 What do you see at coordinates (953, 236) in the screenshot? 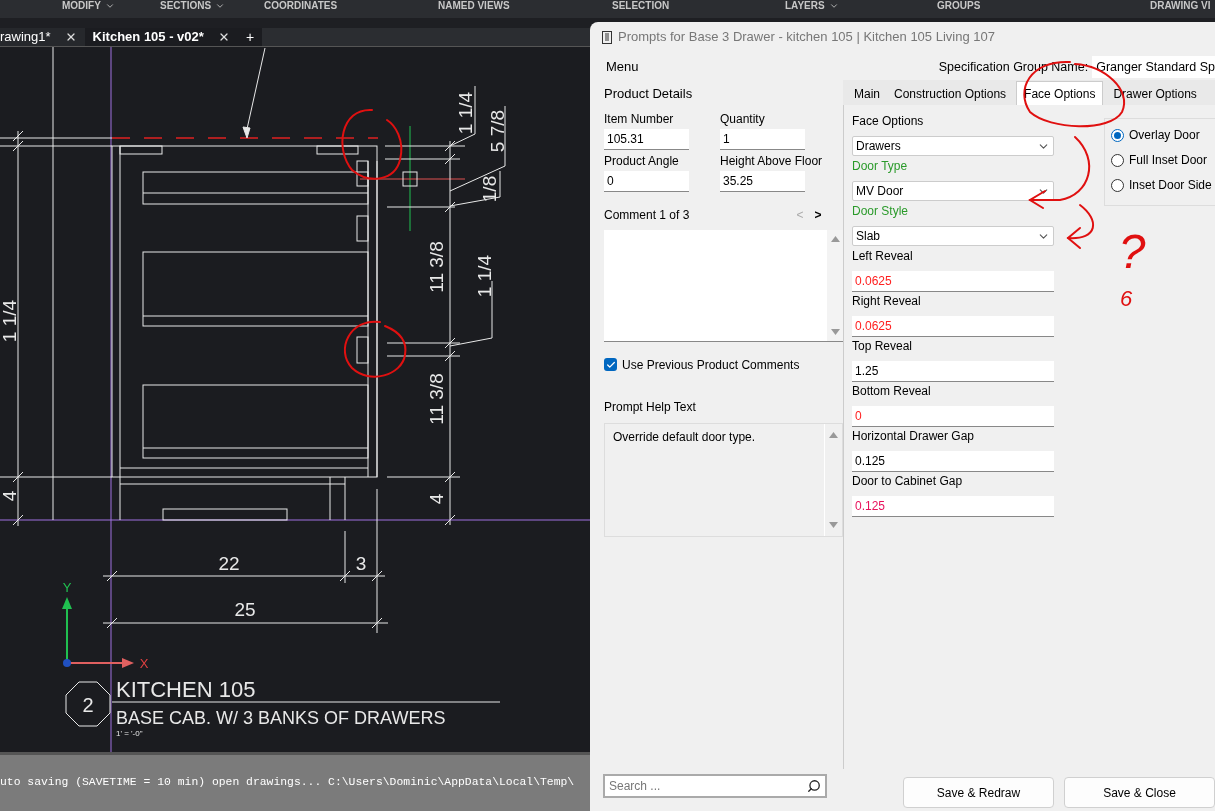
I see `dropdown: Slab` at bounding box center [953, 236].